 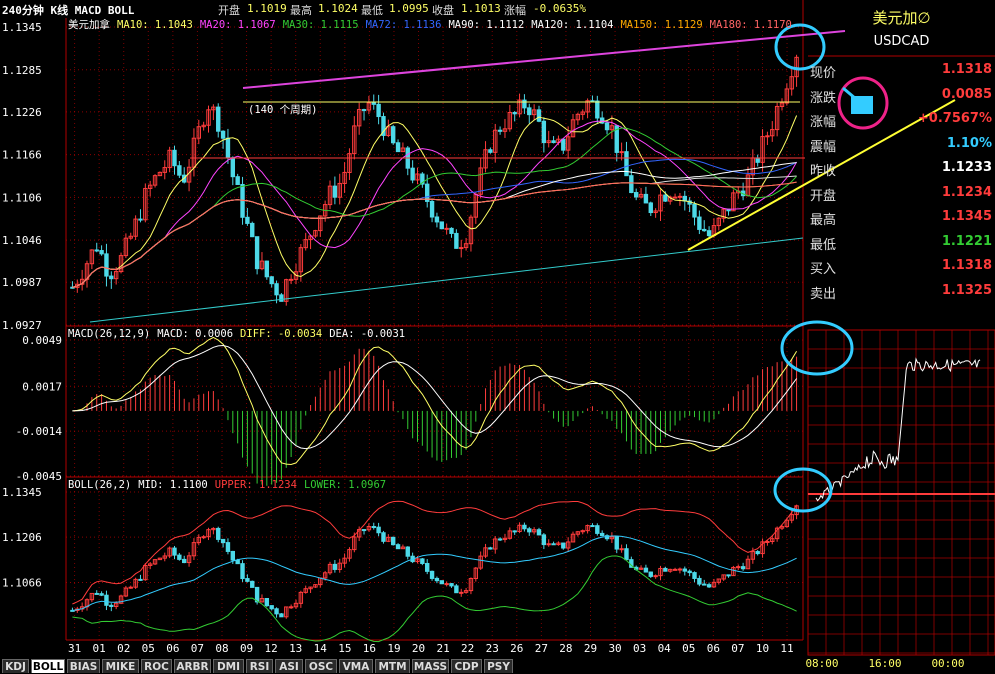 What do you see at coordinates (283, 110) in the screenshot?
I see `period-annotation: (140 个周期)` at bounding box center [283, 110].